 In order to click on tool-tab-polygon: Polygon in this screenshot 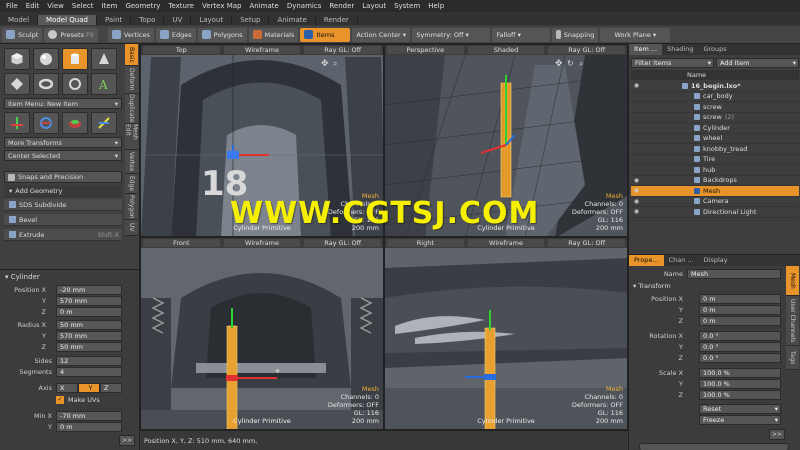, I will do `click(131, 207)`.